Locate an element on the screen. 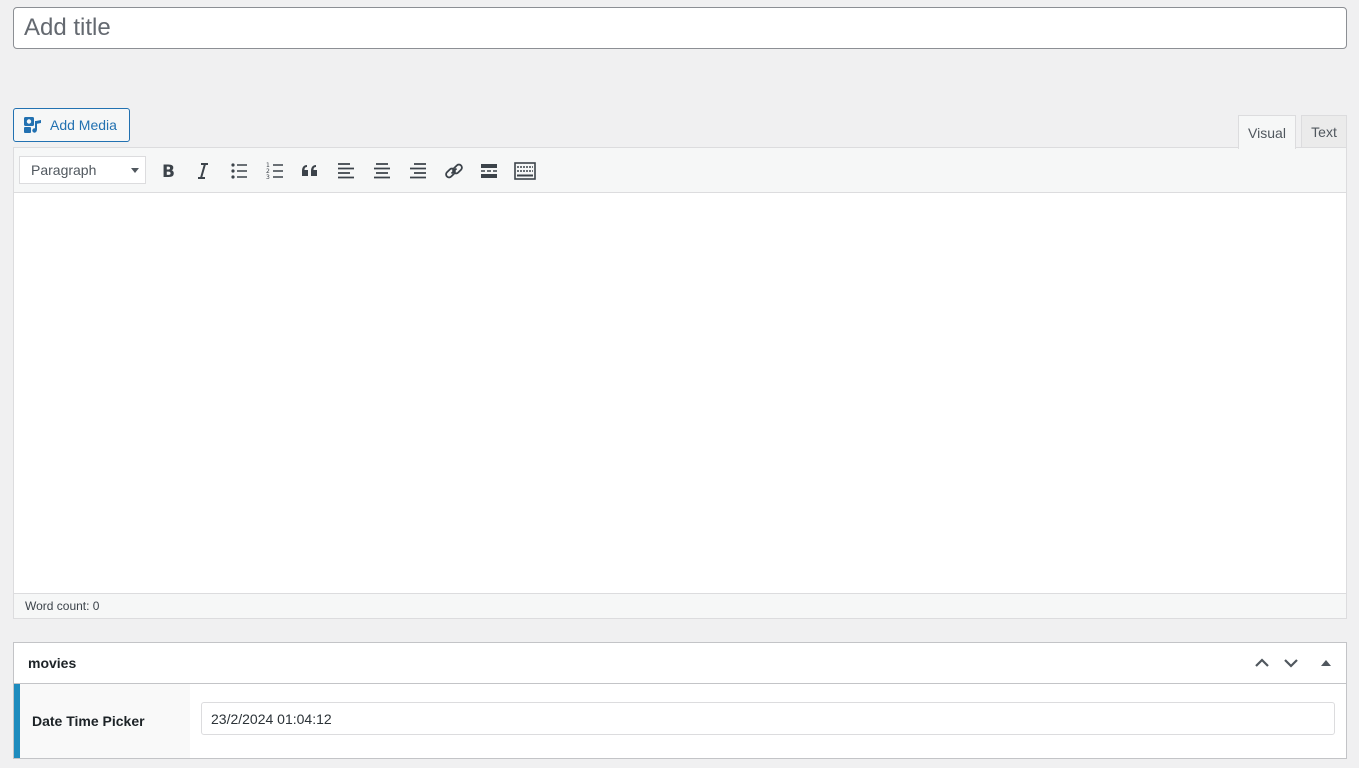  move-up-button is located at coordinates (1262, 663).